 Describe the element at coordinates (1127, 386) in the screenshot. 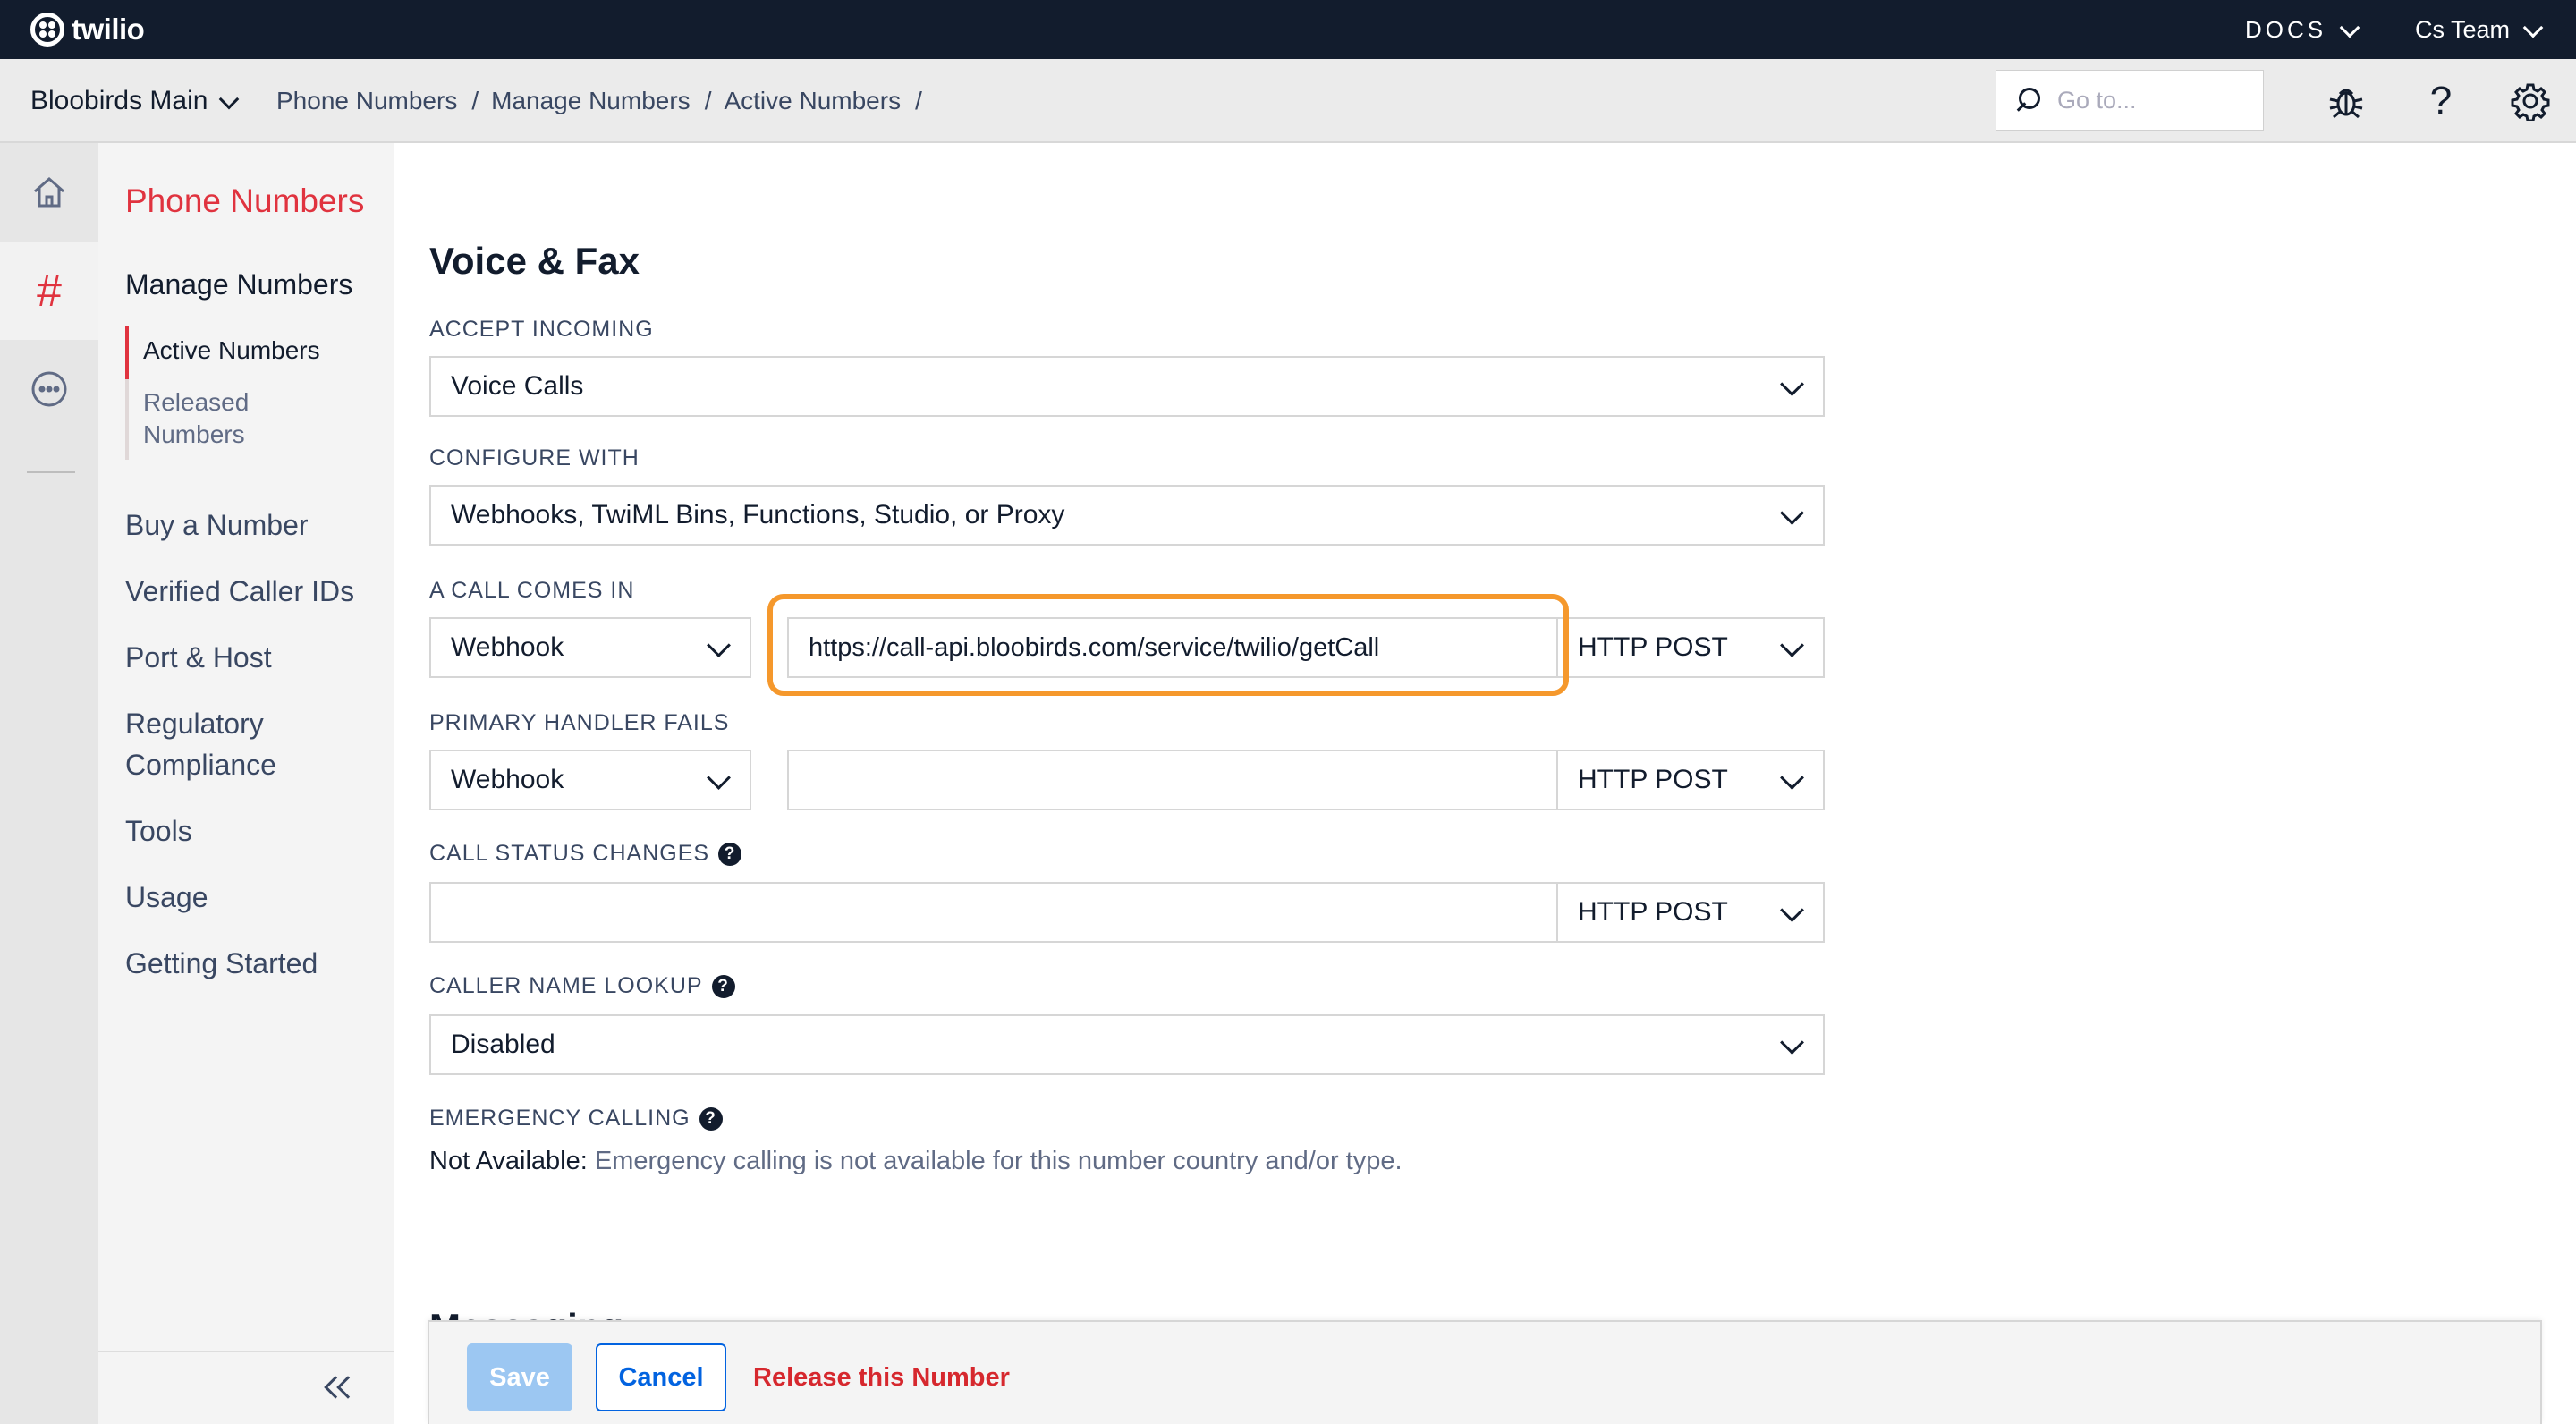

I see `accept-incoming-select: Voice Calls` at that location.